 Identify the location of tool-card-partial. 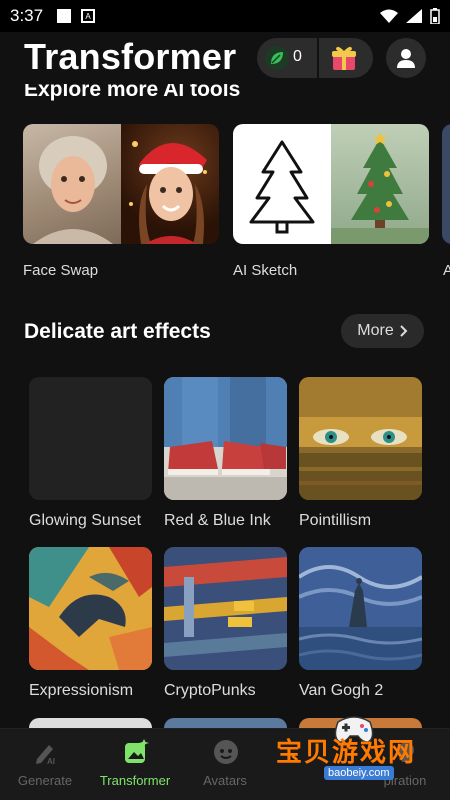
(446, 184).